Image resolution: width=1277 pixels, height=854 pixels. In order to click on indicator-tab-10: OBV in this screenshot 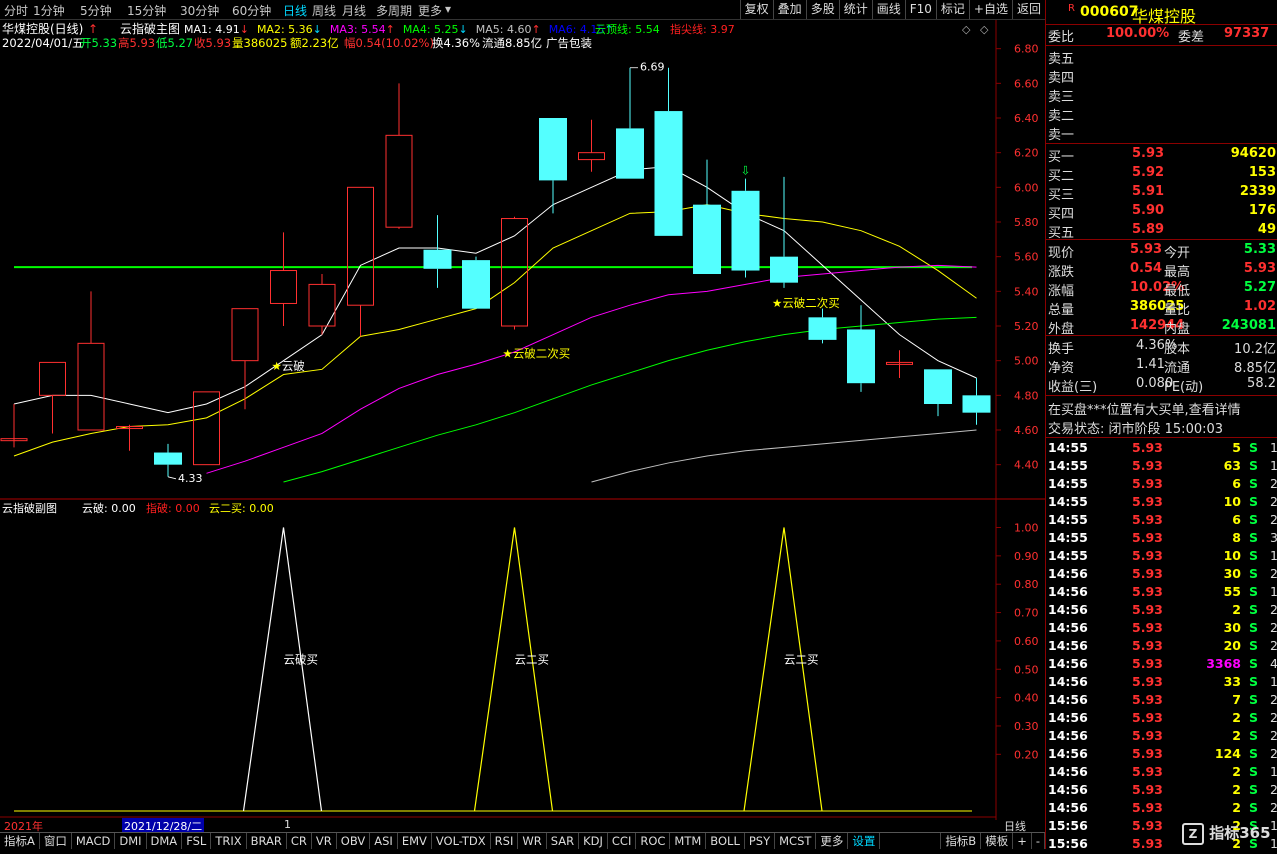, I will do `click(354, 841)`.